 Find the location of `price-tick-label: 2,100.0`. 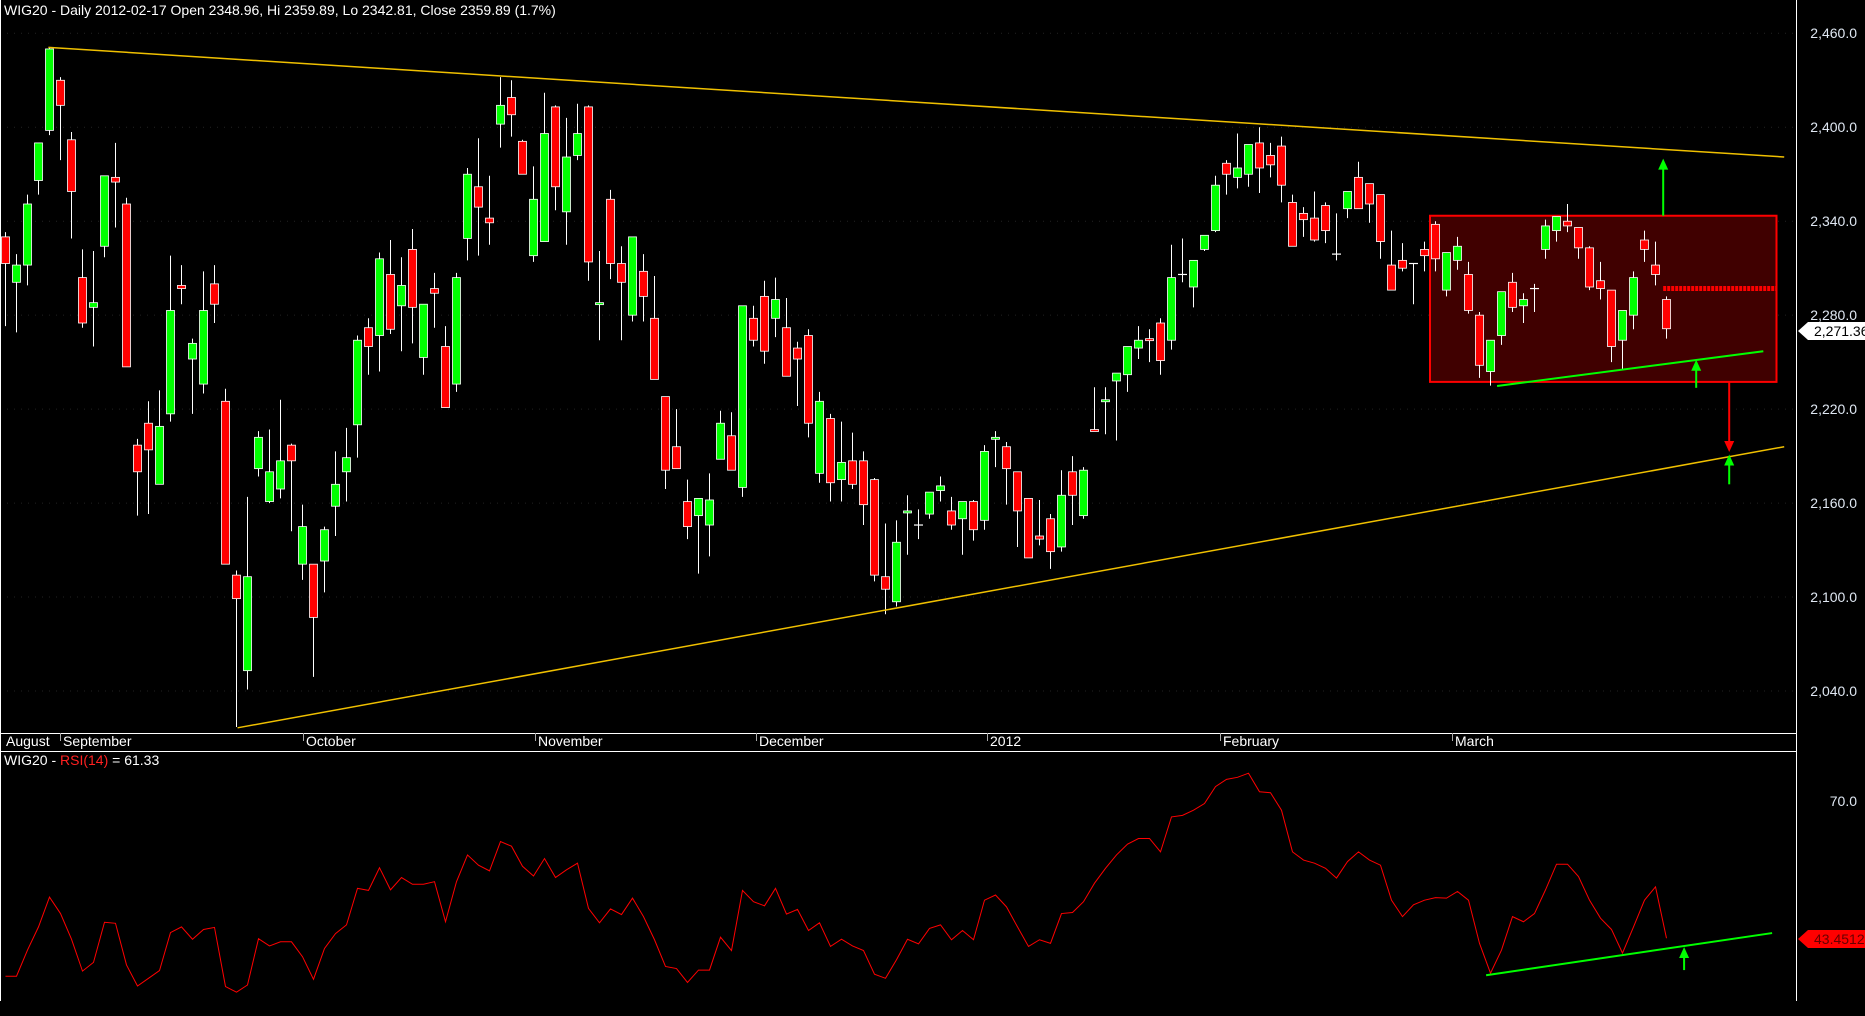

price-tick-label: 2,100.0 is located at coordinates (1833, 597).